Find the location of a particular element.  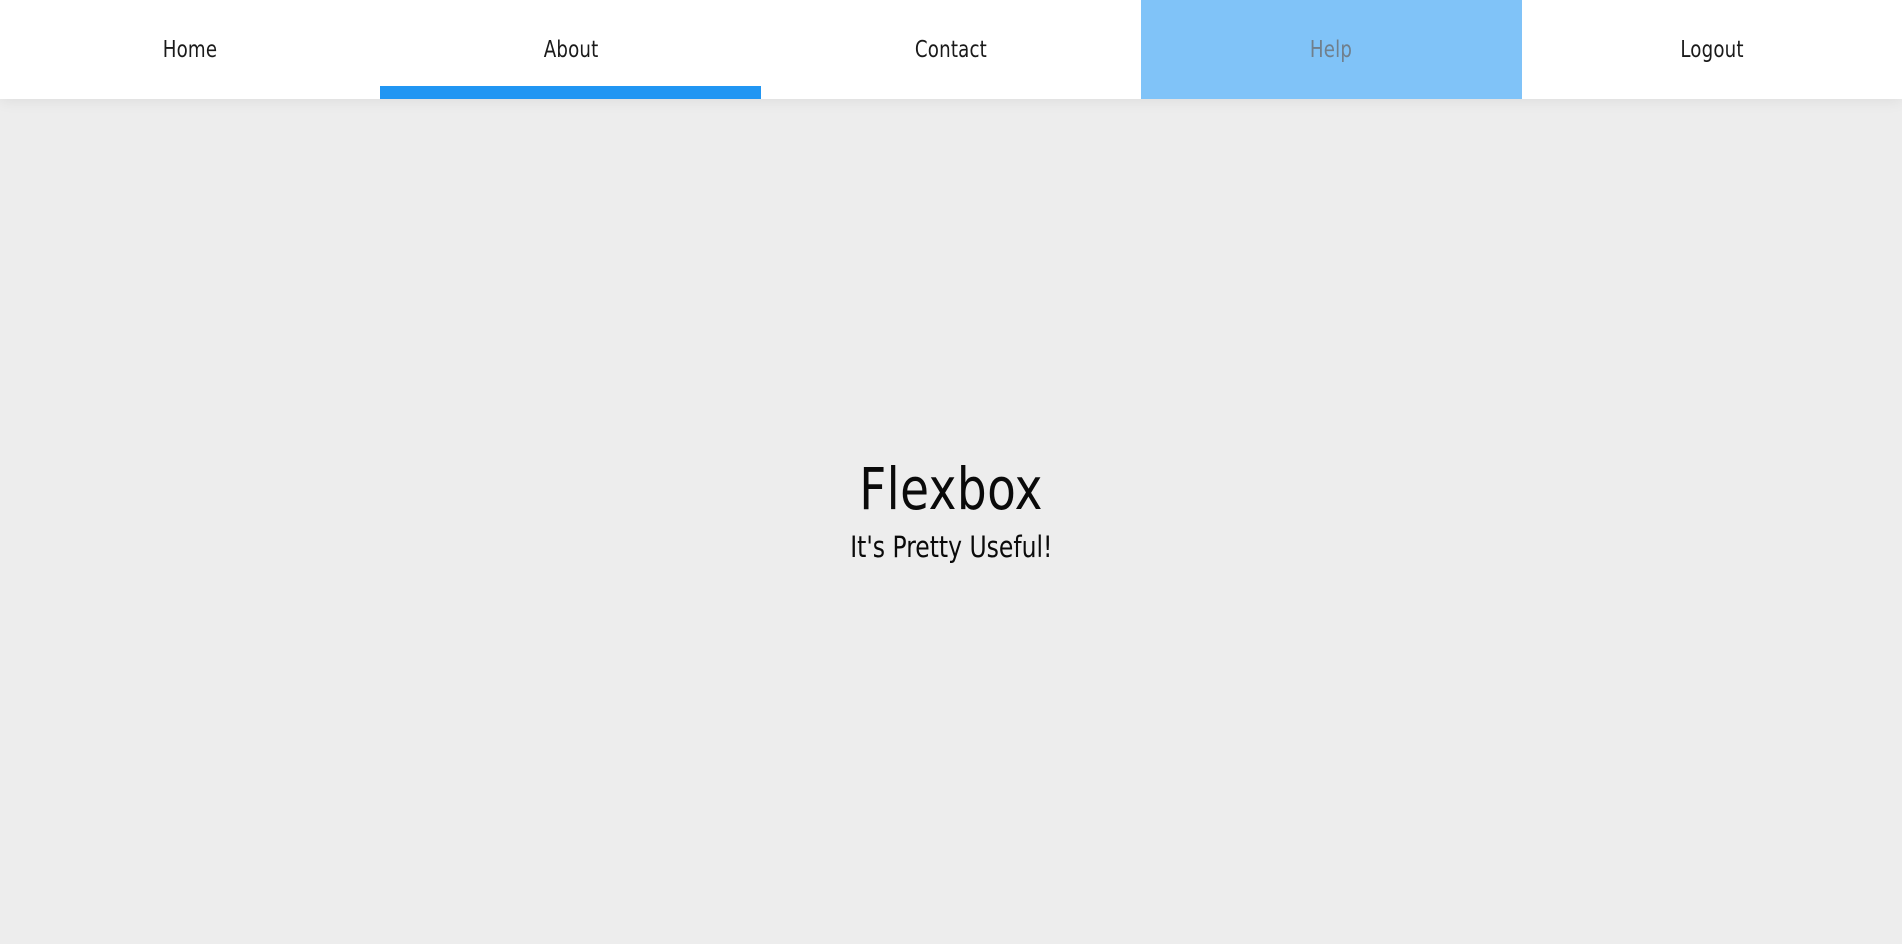

nav-item-label: Help is located at coordinates (1331, 49).